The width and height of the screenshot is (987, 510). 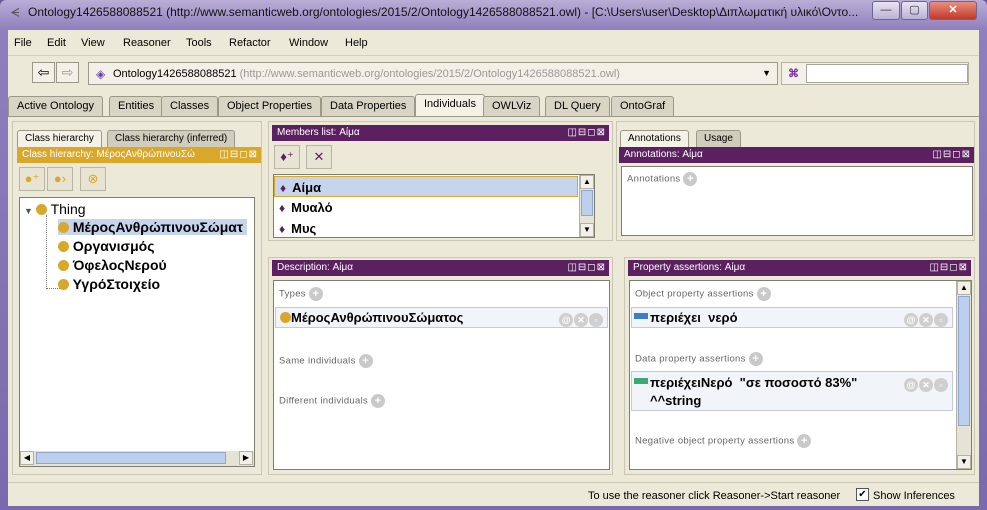 I want to click on subtab-usage: Usage, so click(x=718, y=138).